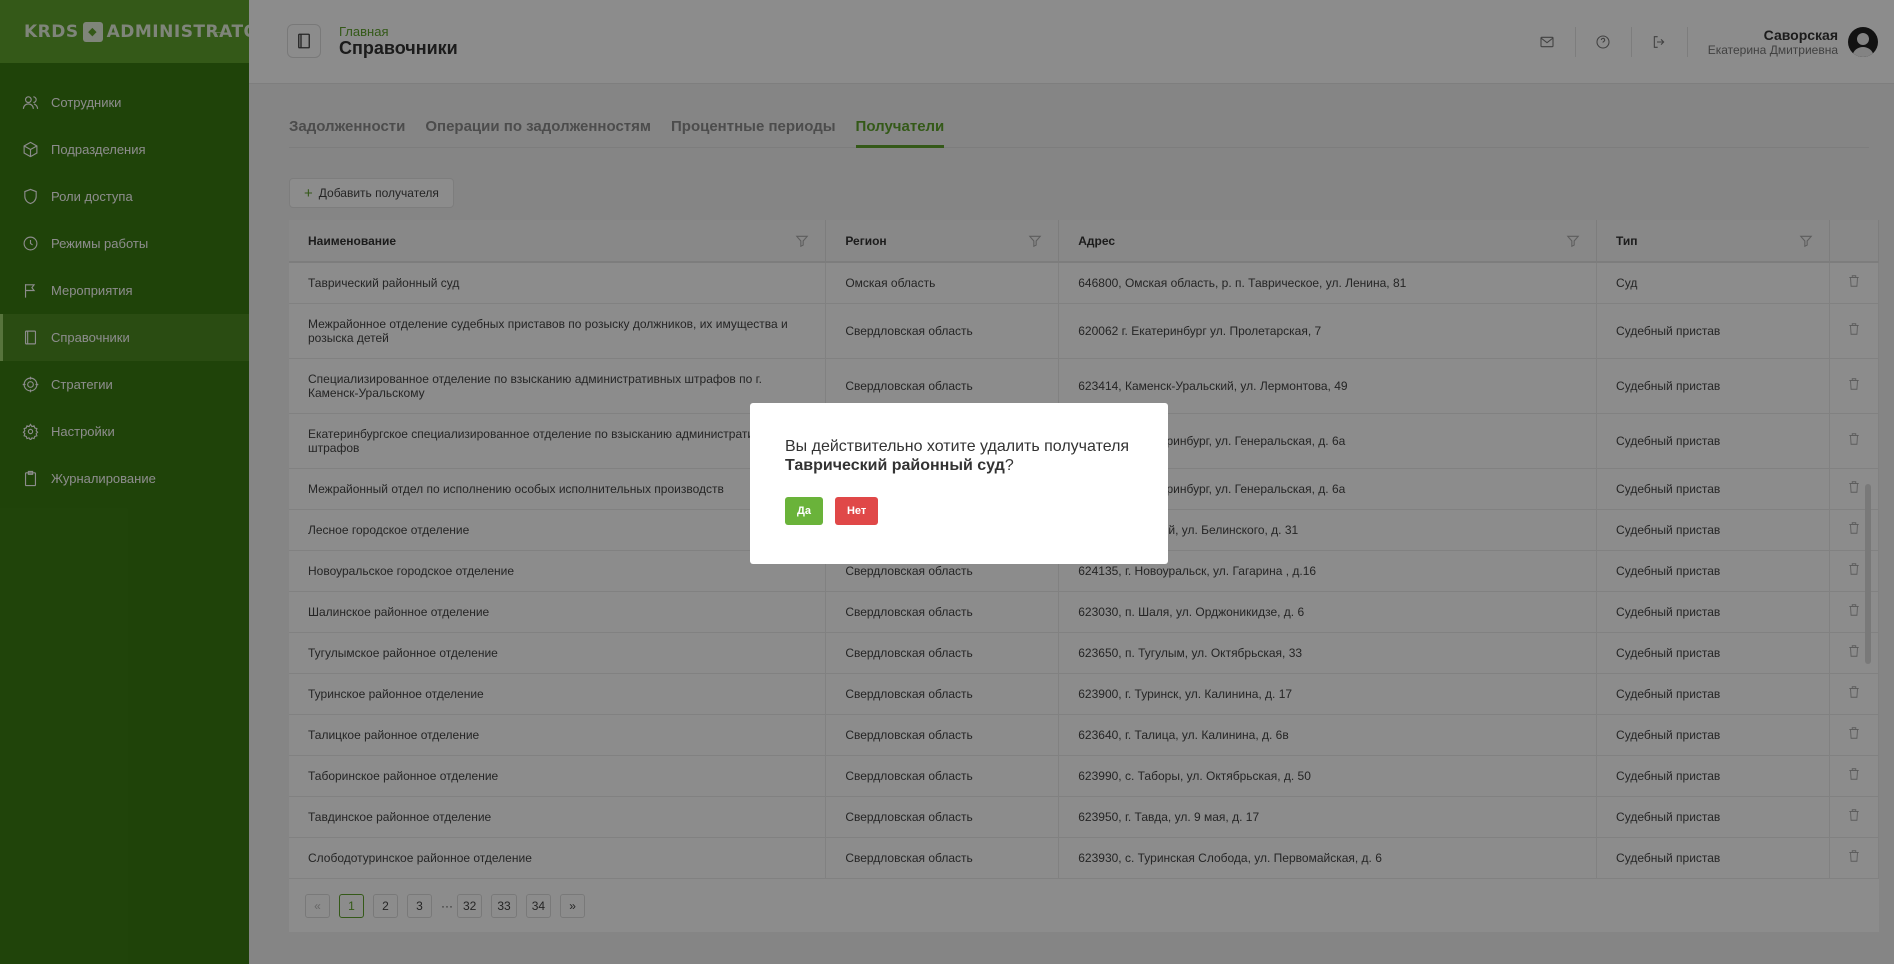 The image size is (1894, 964). What do you see at coordinates (856, 511) in the screenshot?
I see `confirm-no-button: Нет` at bounding box center [856, 511].